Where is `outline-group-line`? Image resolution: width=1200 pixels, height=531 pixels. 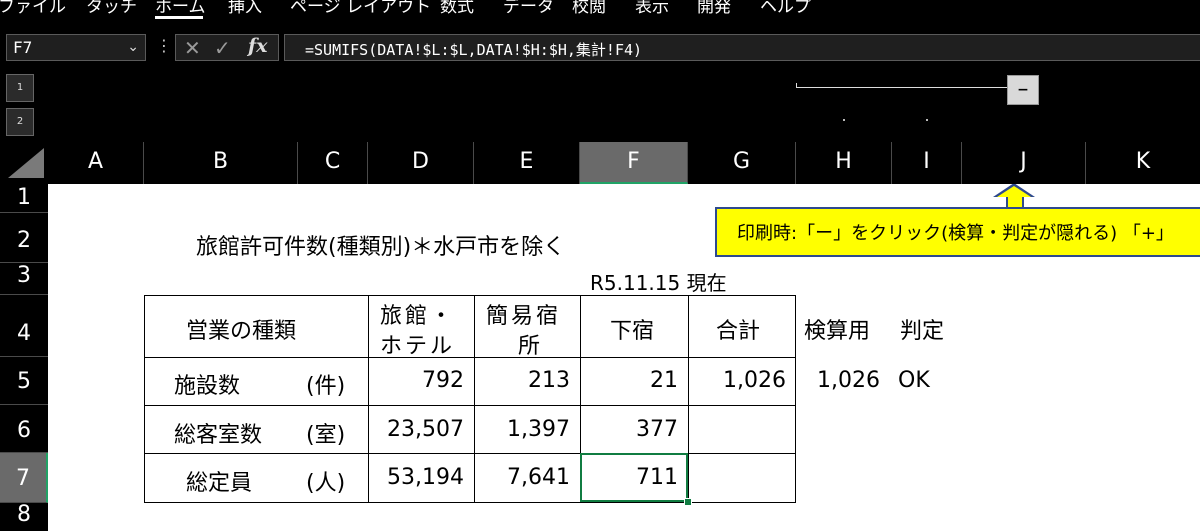 outline-group-line is located at coordinates (902, 87).